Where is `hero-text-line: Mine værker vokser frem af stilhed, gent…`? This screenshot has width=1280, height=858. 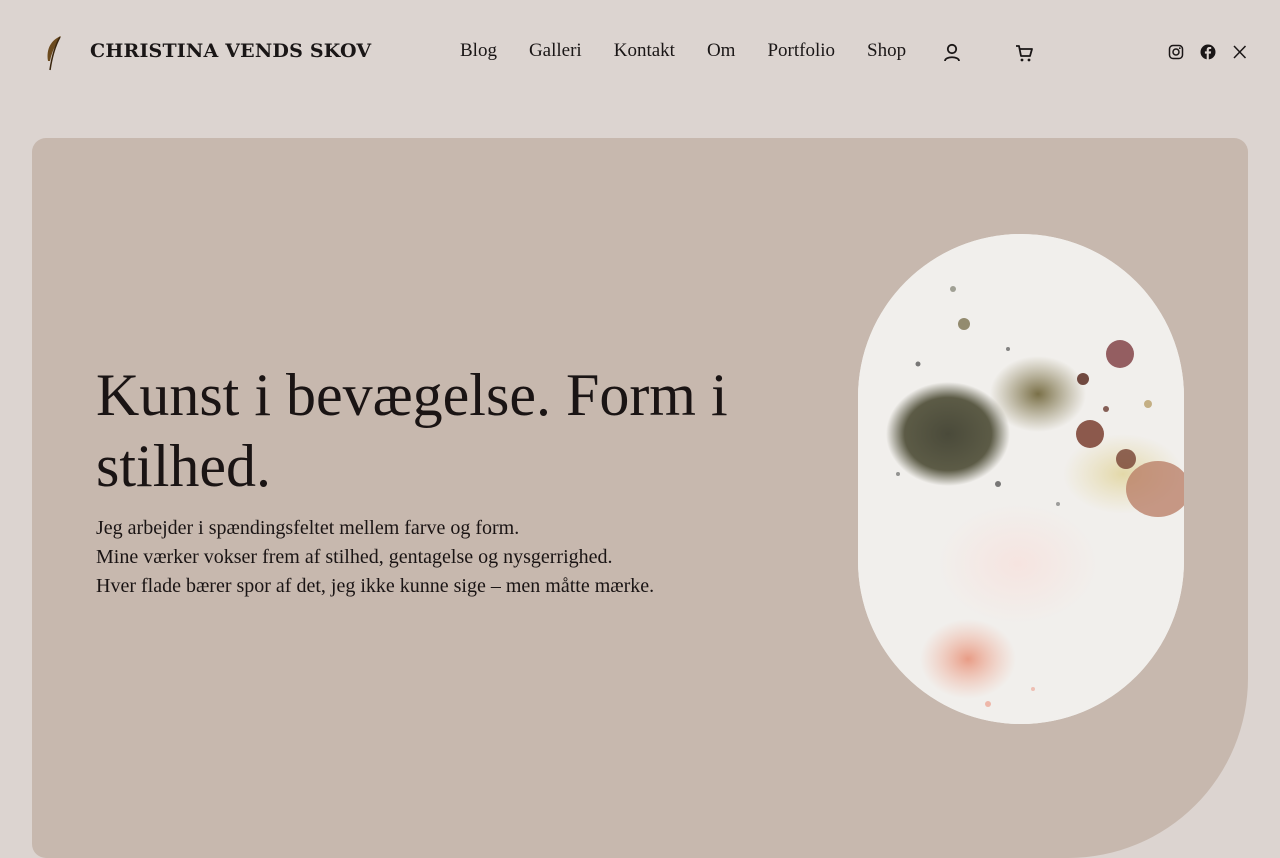
hero-text-line: Mine værker vokser frem af stilhed, gent… is located at coordinates (354, 557).